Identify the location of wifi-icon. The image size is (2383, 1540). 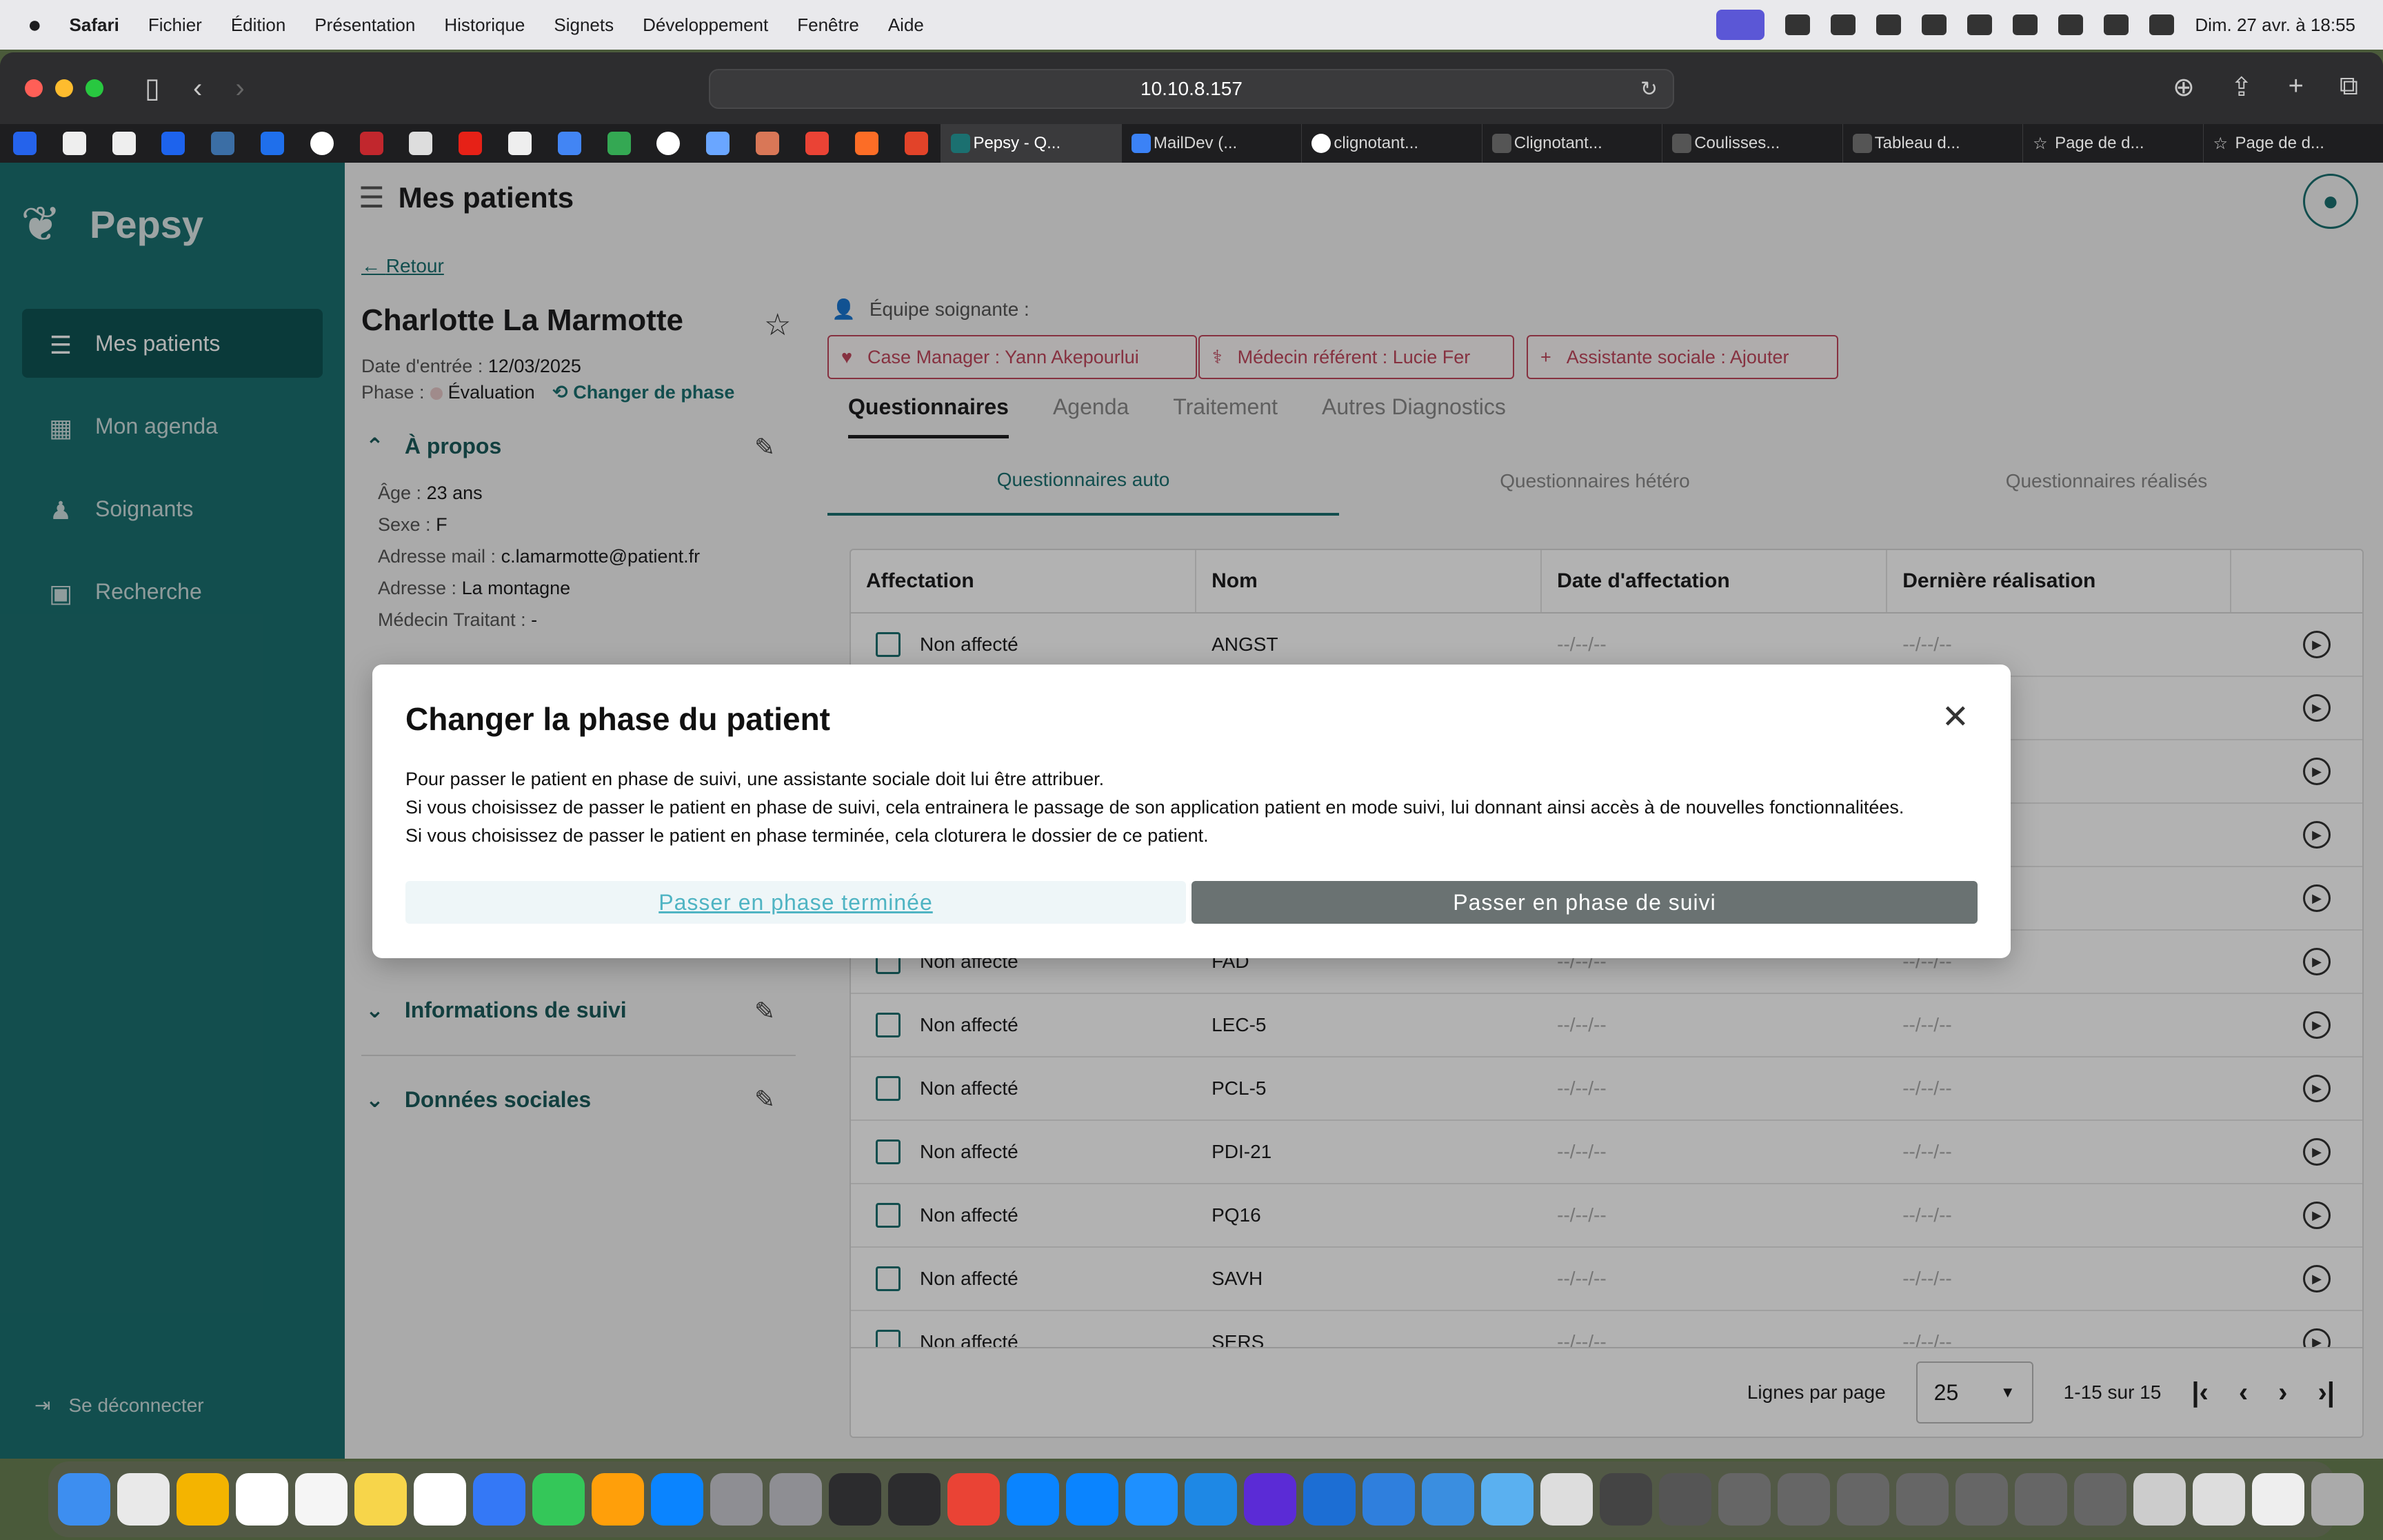
(2071, 25).